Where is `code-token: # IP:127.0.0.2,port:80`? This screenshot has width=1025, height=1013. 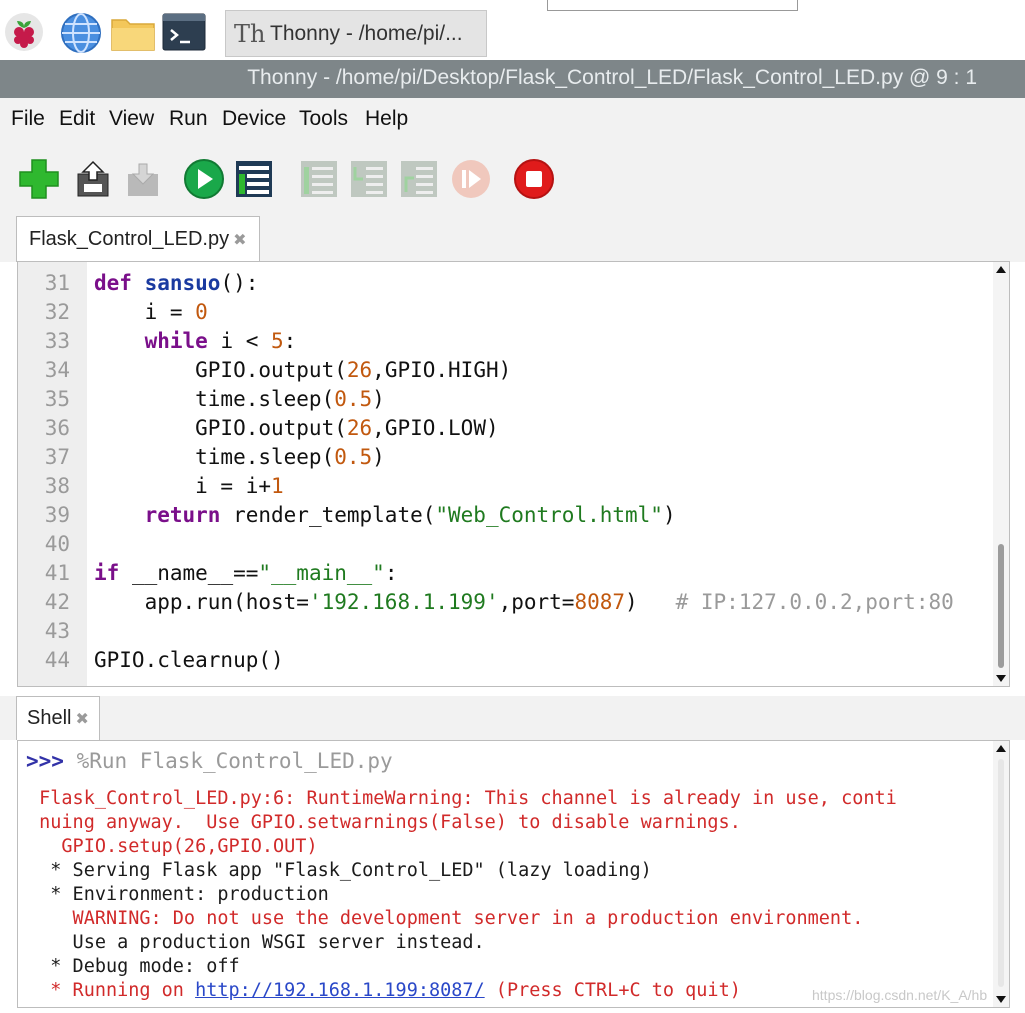 code-token: # IP:127.0.0.2,port:80 is located at coordinates (814, 602).